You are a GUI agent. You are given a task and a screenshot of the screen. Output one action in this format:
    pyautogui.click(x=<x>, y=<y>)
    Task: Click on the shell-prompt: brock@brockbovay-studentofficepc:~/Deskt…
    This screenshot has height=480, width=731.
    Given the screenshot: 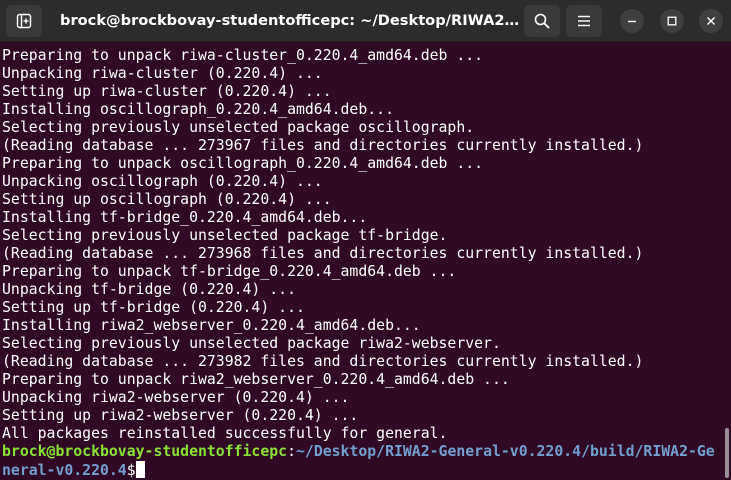 What is the action you would take?
    pyautogui.click(x=358, y=452)
    